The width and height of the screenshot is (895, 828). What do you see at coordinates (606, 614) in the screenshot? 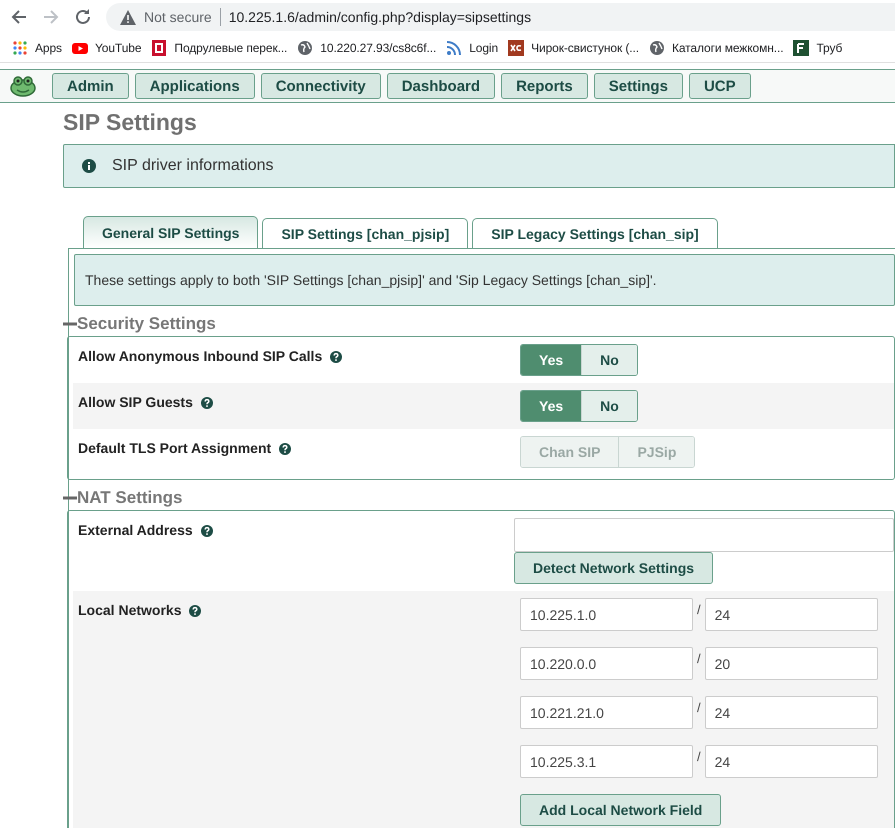
I see `network-address-input: 10.225.1.0` at bounding box center [606, 614].